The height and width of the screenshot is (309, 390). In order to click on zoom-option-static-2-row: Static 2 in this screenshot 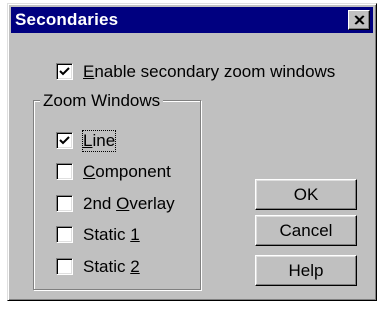, I will do `click(126, 267)`.